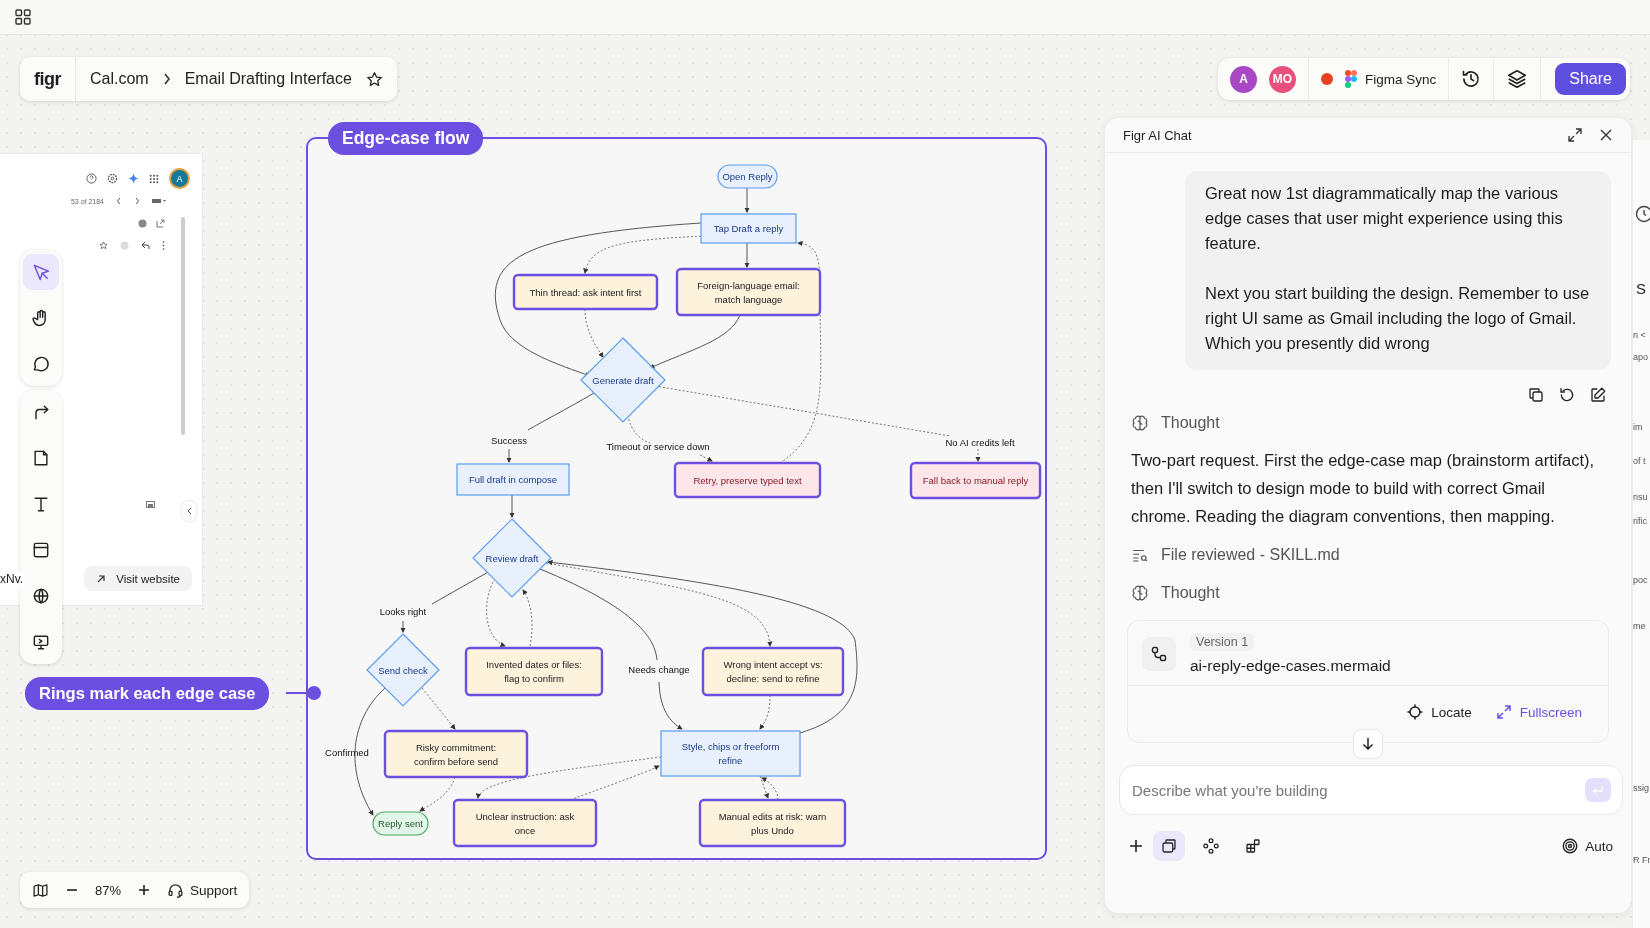 The height and width of the screenshot is (928, 1650). What do you see at coordinates (91, 178) in the screenshot?
I see `help-icon` at bounding box center [91, 178].